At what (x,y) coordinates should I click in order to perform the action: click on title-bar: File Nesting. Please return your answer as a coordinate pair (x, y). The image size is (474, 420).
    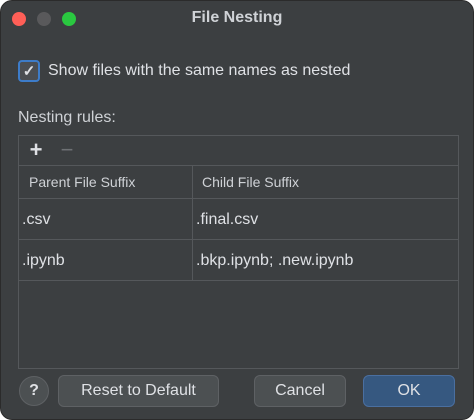
    Looking at the image, I should click on (237, 19).